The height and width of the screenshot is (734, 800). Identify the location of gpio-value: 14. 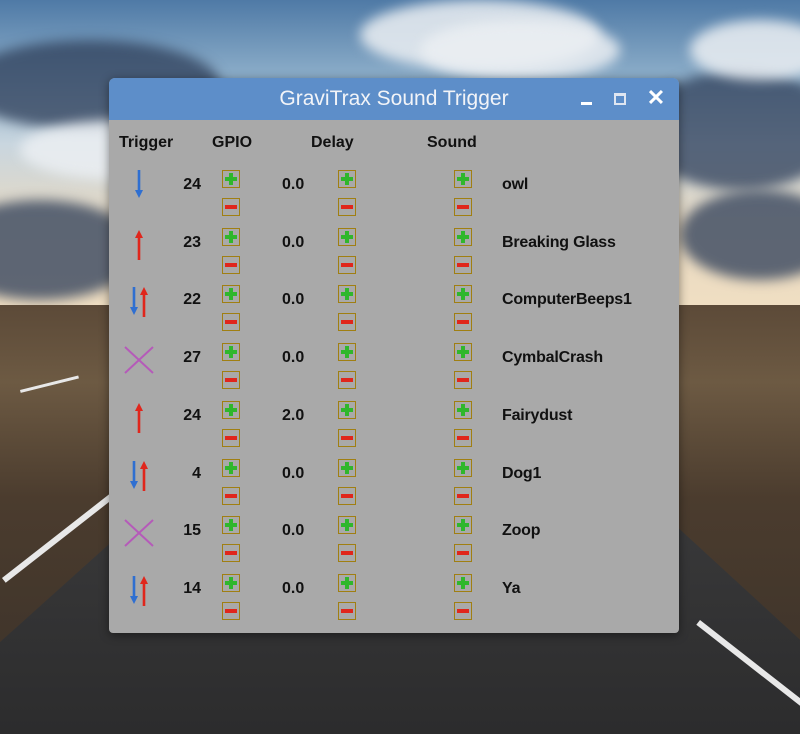
(192, 588).